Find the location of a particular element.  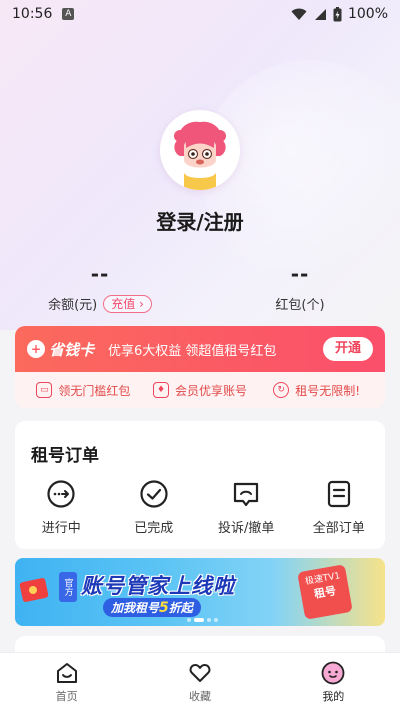

tab-mine: 我的 is located at coordinates (333, 681).